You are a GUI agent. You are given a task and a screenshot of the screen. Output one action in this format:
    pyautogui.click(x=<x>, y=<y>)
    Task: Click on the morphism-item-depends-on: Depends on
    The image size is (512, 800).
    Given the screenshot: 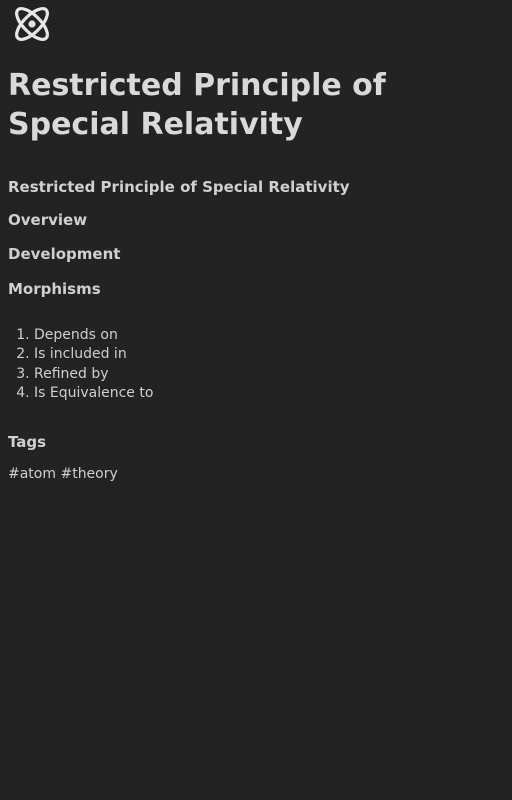 What is the action you would take?
    pyautogui.click(x=93, y=335)
    